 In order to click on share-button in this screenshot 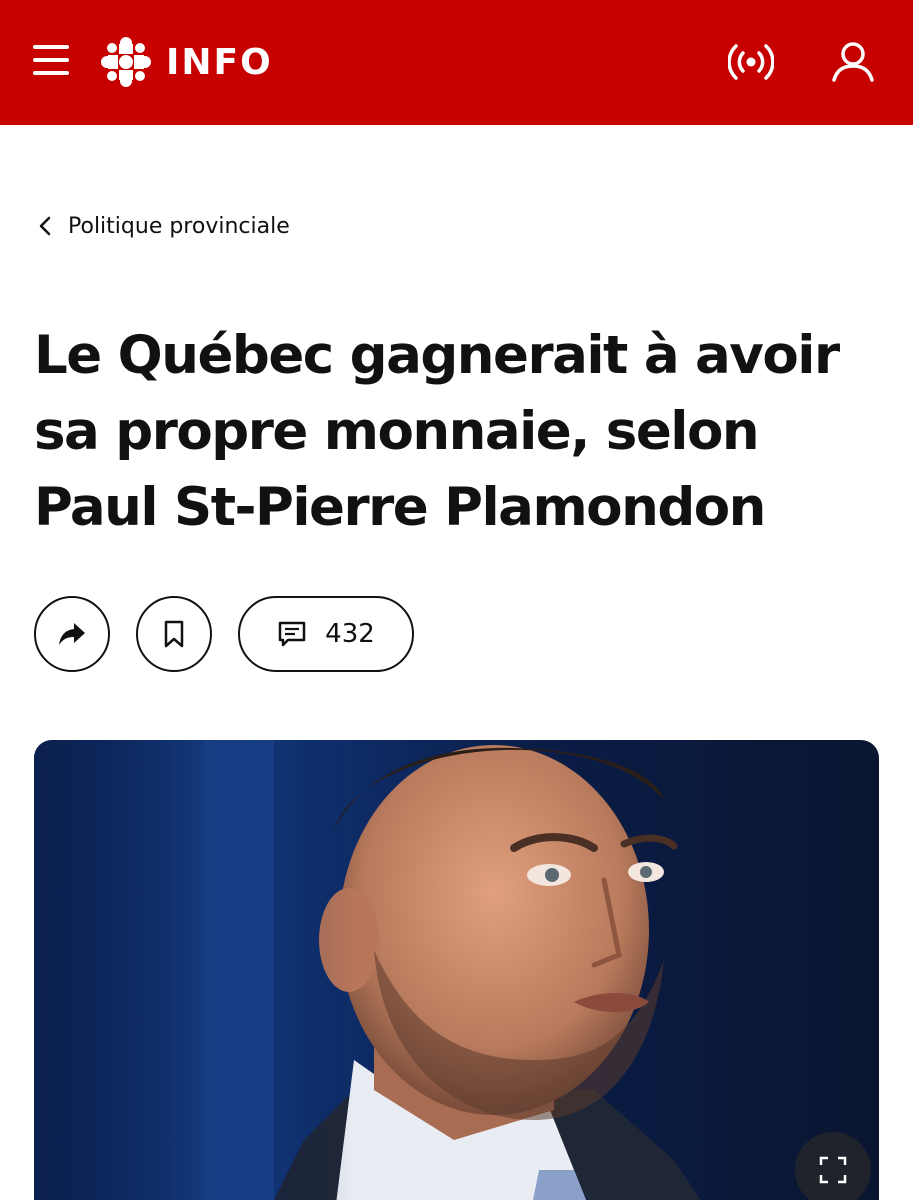, I will do `click(72, 634)`.